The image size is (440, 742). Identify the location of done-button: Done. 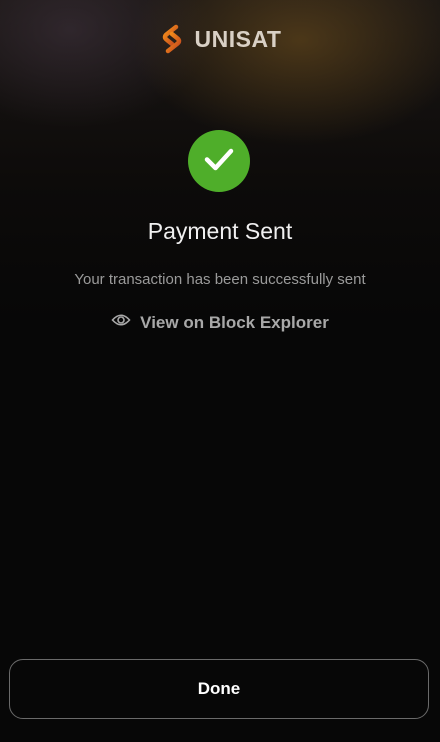
(219, 689).